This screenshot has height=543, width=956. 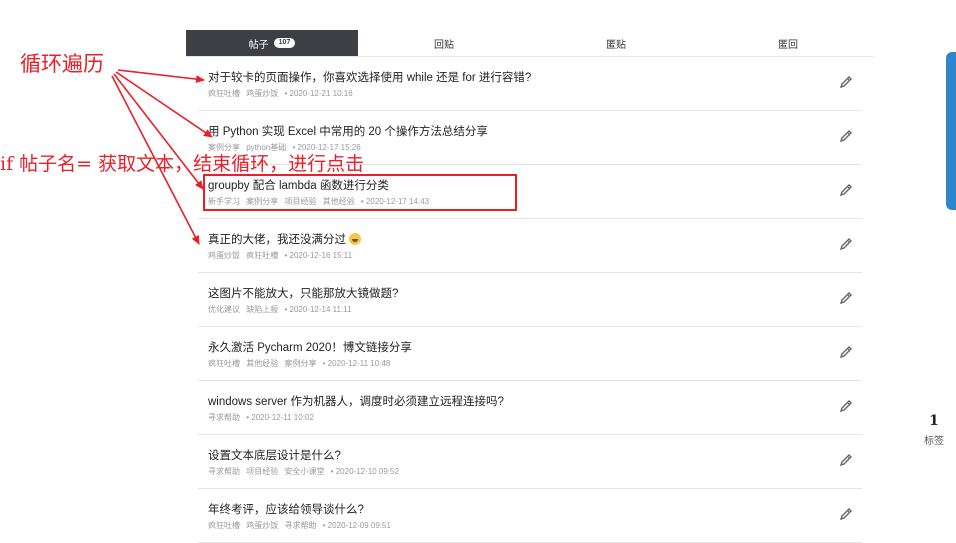 I want to click on post-meta: 优化建议 缺陷上报 • 2020-12-14 11:11, so click(x=279, y=309).